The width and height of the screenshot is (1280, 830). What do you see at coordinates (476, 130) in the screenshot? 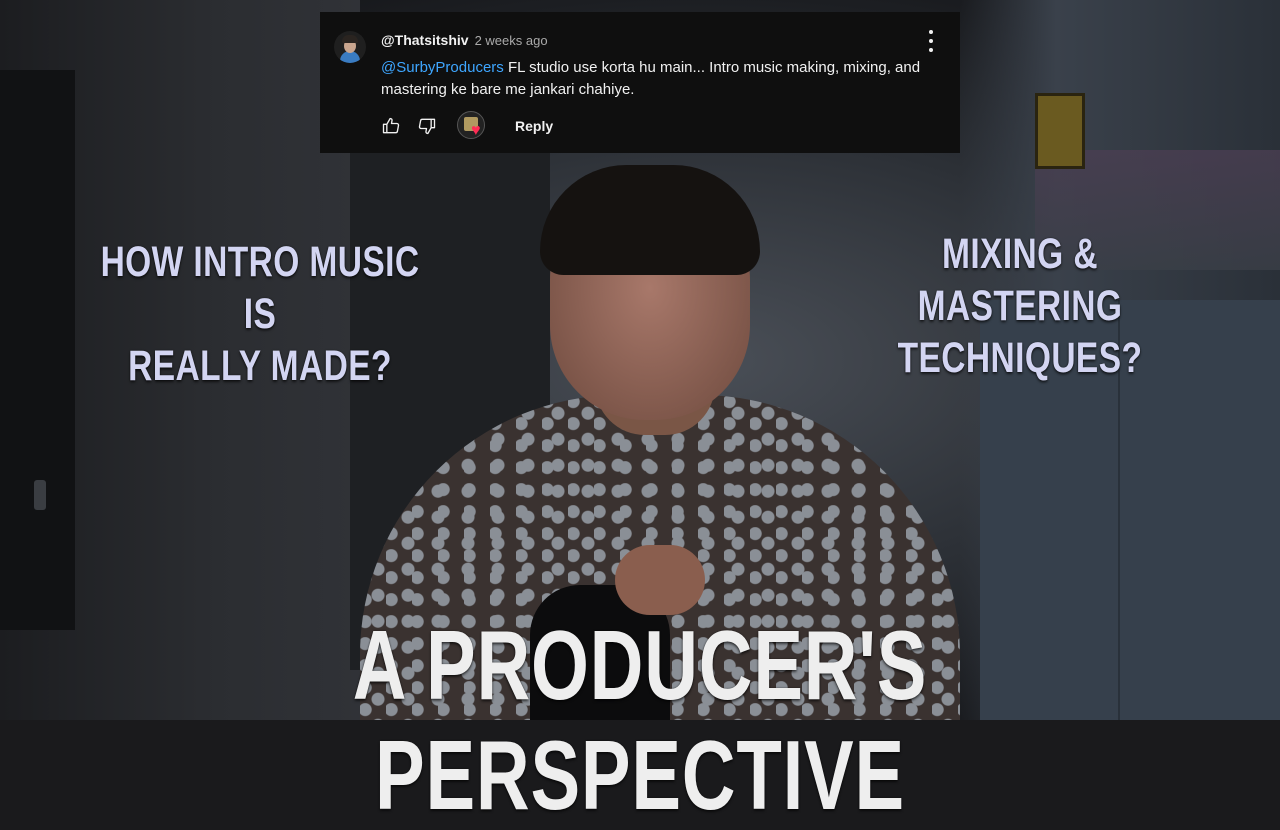
I see `heart-icon: ♥` at bounding box center [476, 130].